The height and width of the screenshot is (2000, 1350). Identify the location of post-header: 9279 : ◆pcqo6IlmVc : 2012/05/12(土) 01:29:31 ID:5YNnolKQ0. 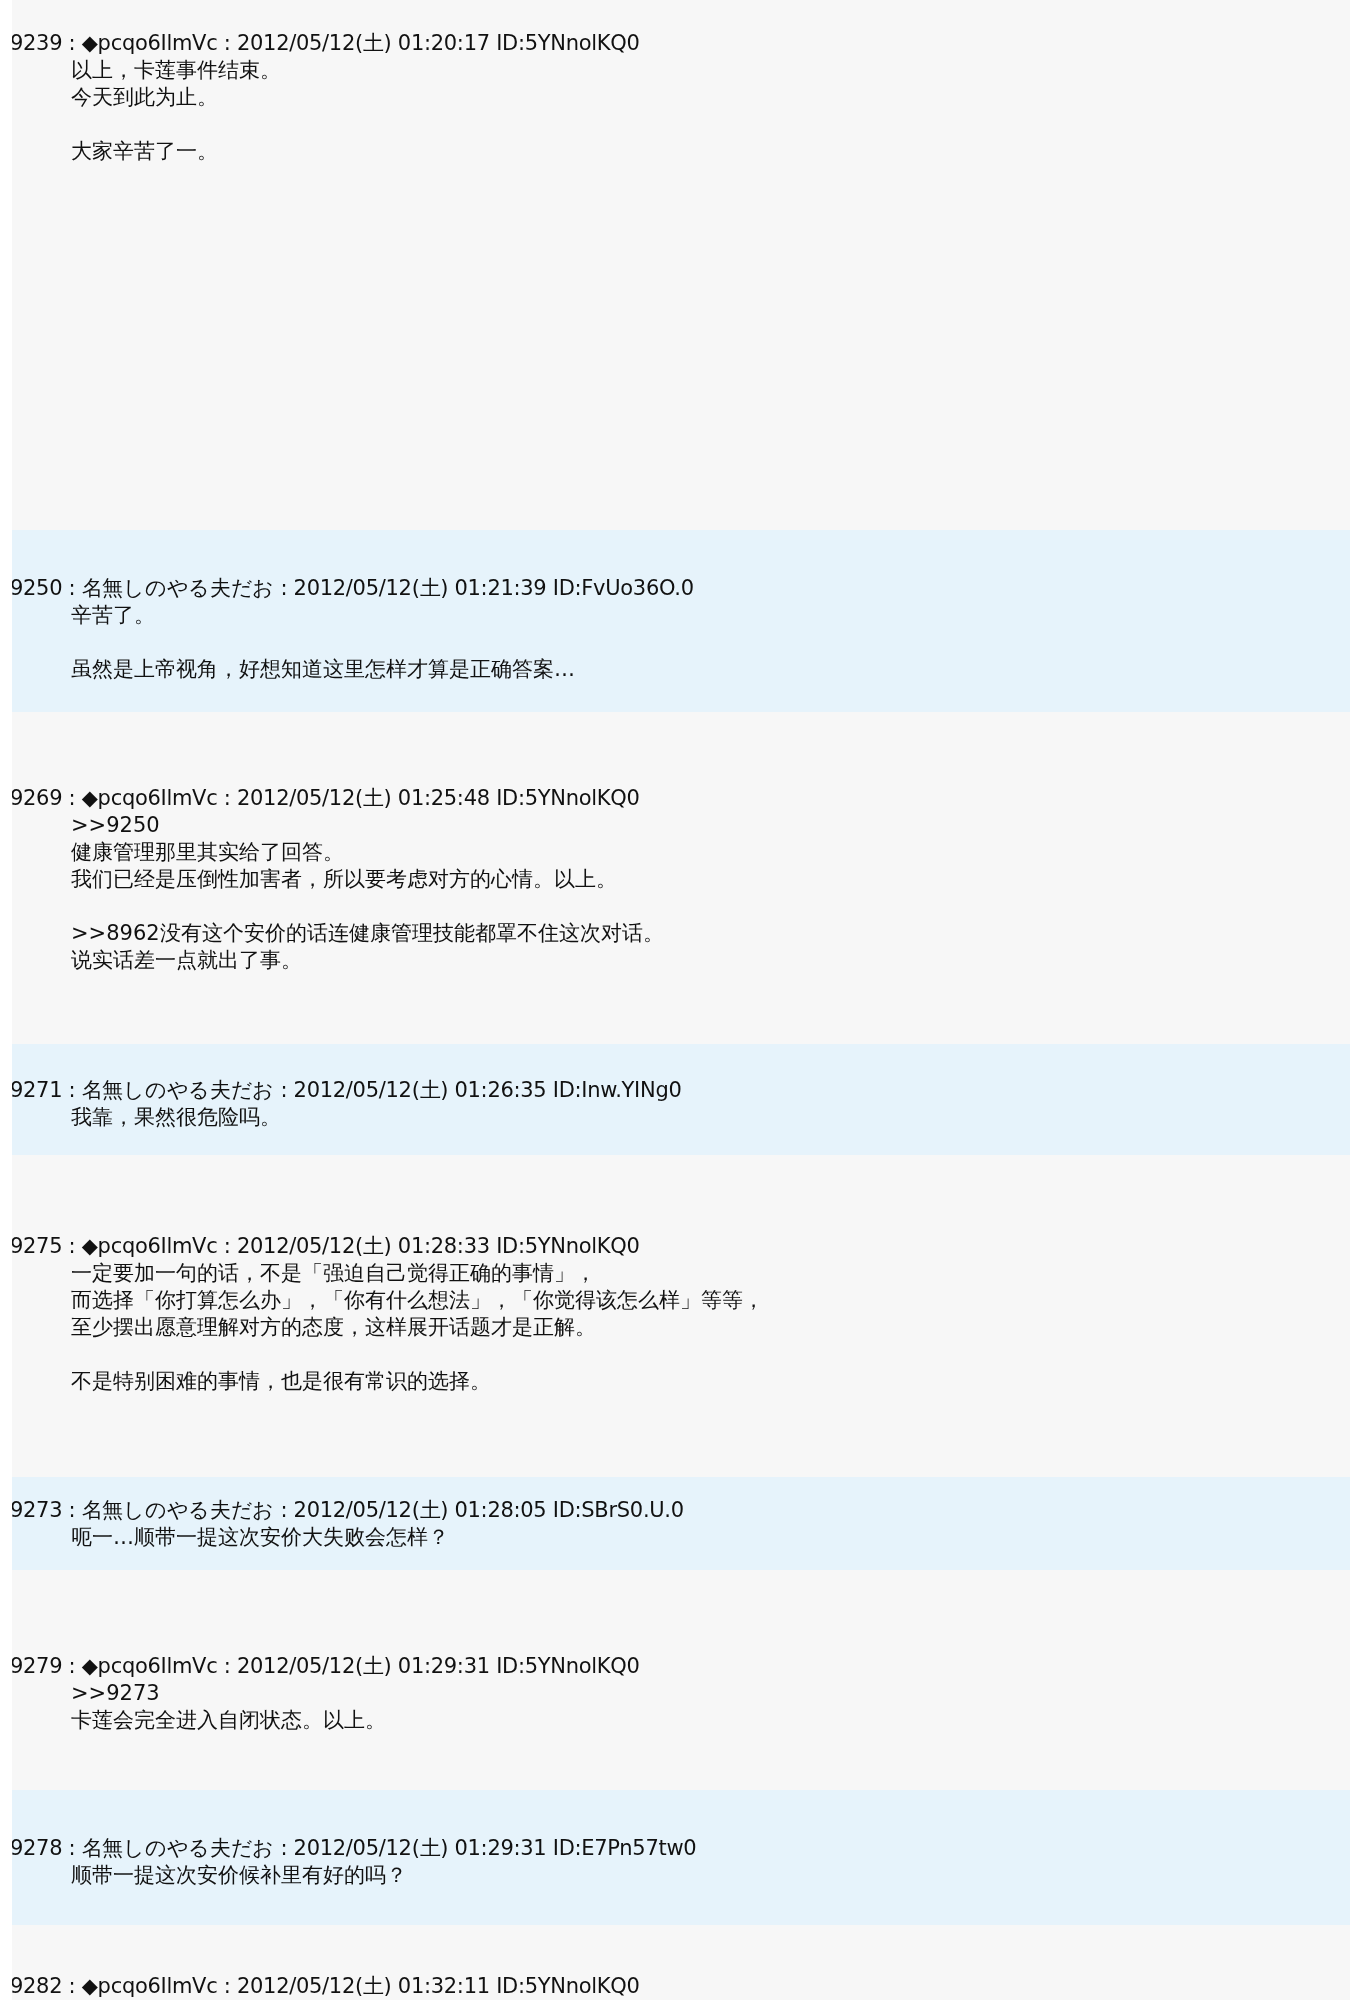
(326, 1666).